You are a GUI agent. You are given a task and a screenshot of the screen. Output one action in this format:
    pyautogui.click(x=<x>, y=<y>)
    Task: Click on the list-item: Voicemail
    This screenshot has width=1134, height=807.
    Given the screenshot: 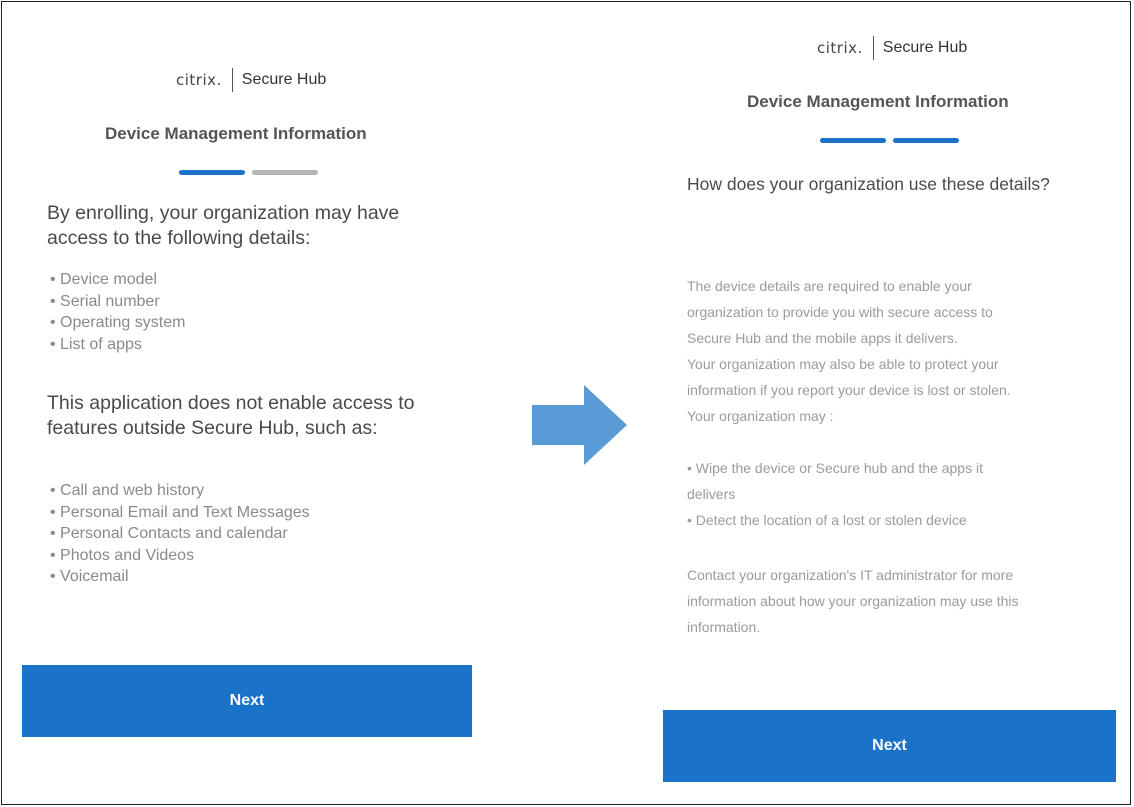 What is the action you would take?
    pyautogui.click(x=180, y=577)
    